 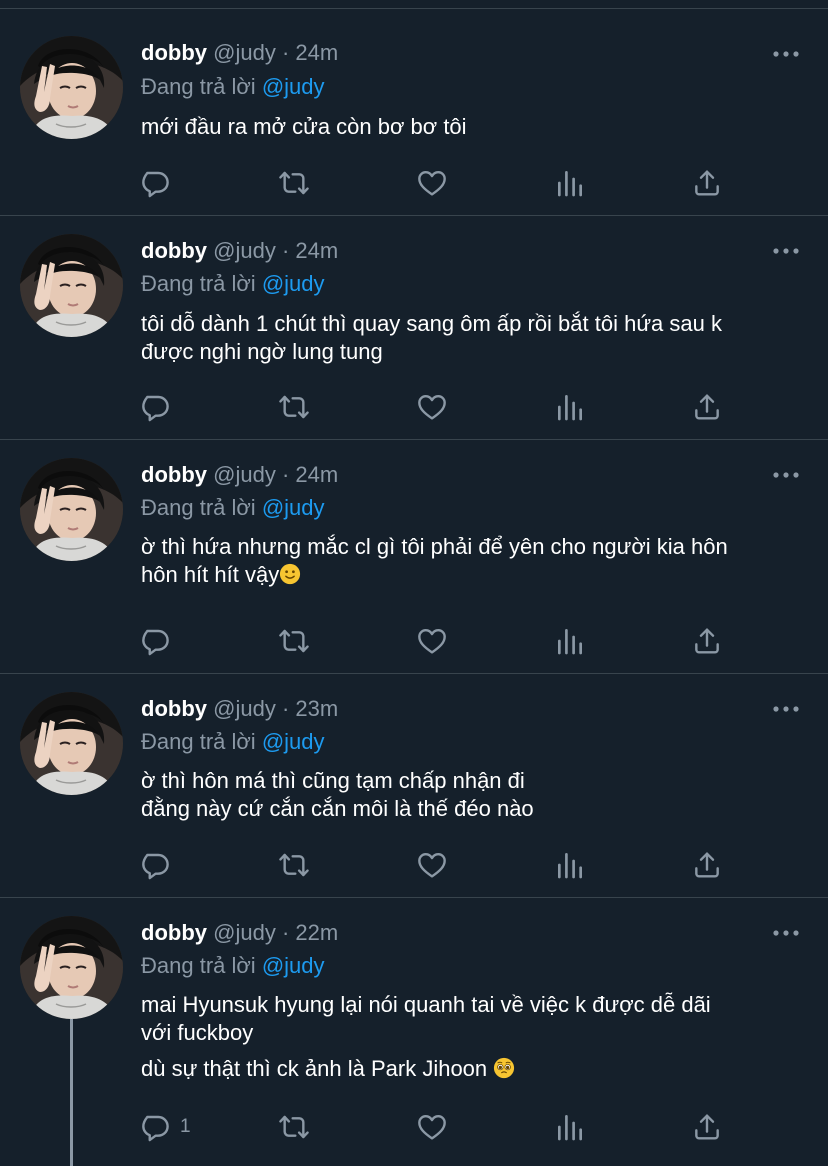 I want to click on action-bar: 1, so click(x=440, y=1127).